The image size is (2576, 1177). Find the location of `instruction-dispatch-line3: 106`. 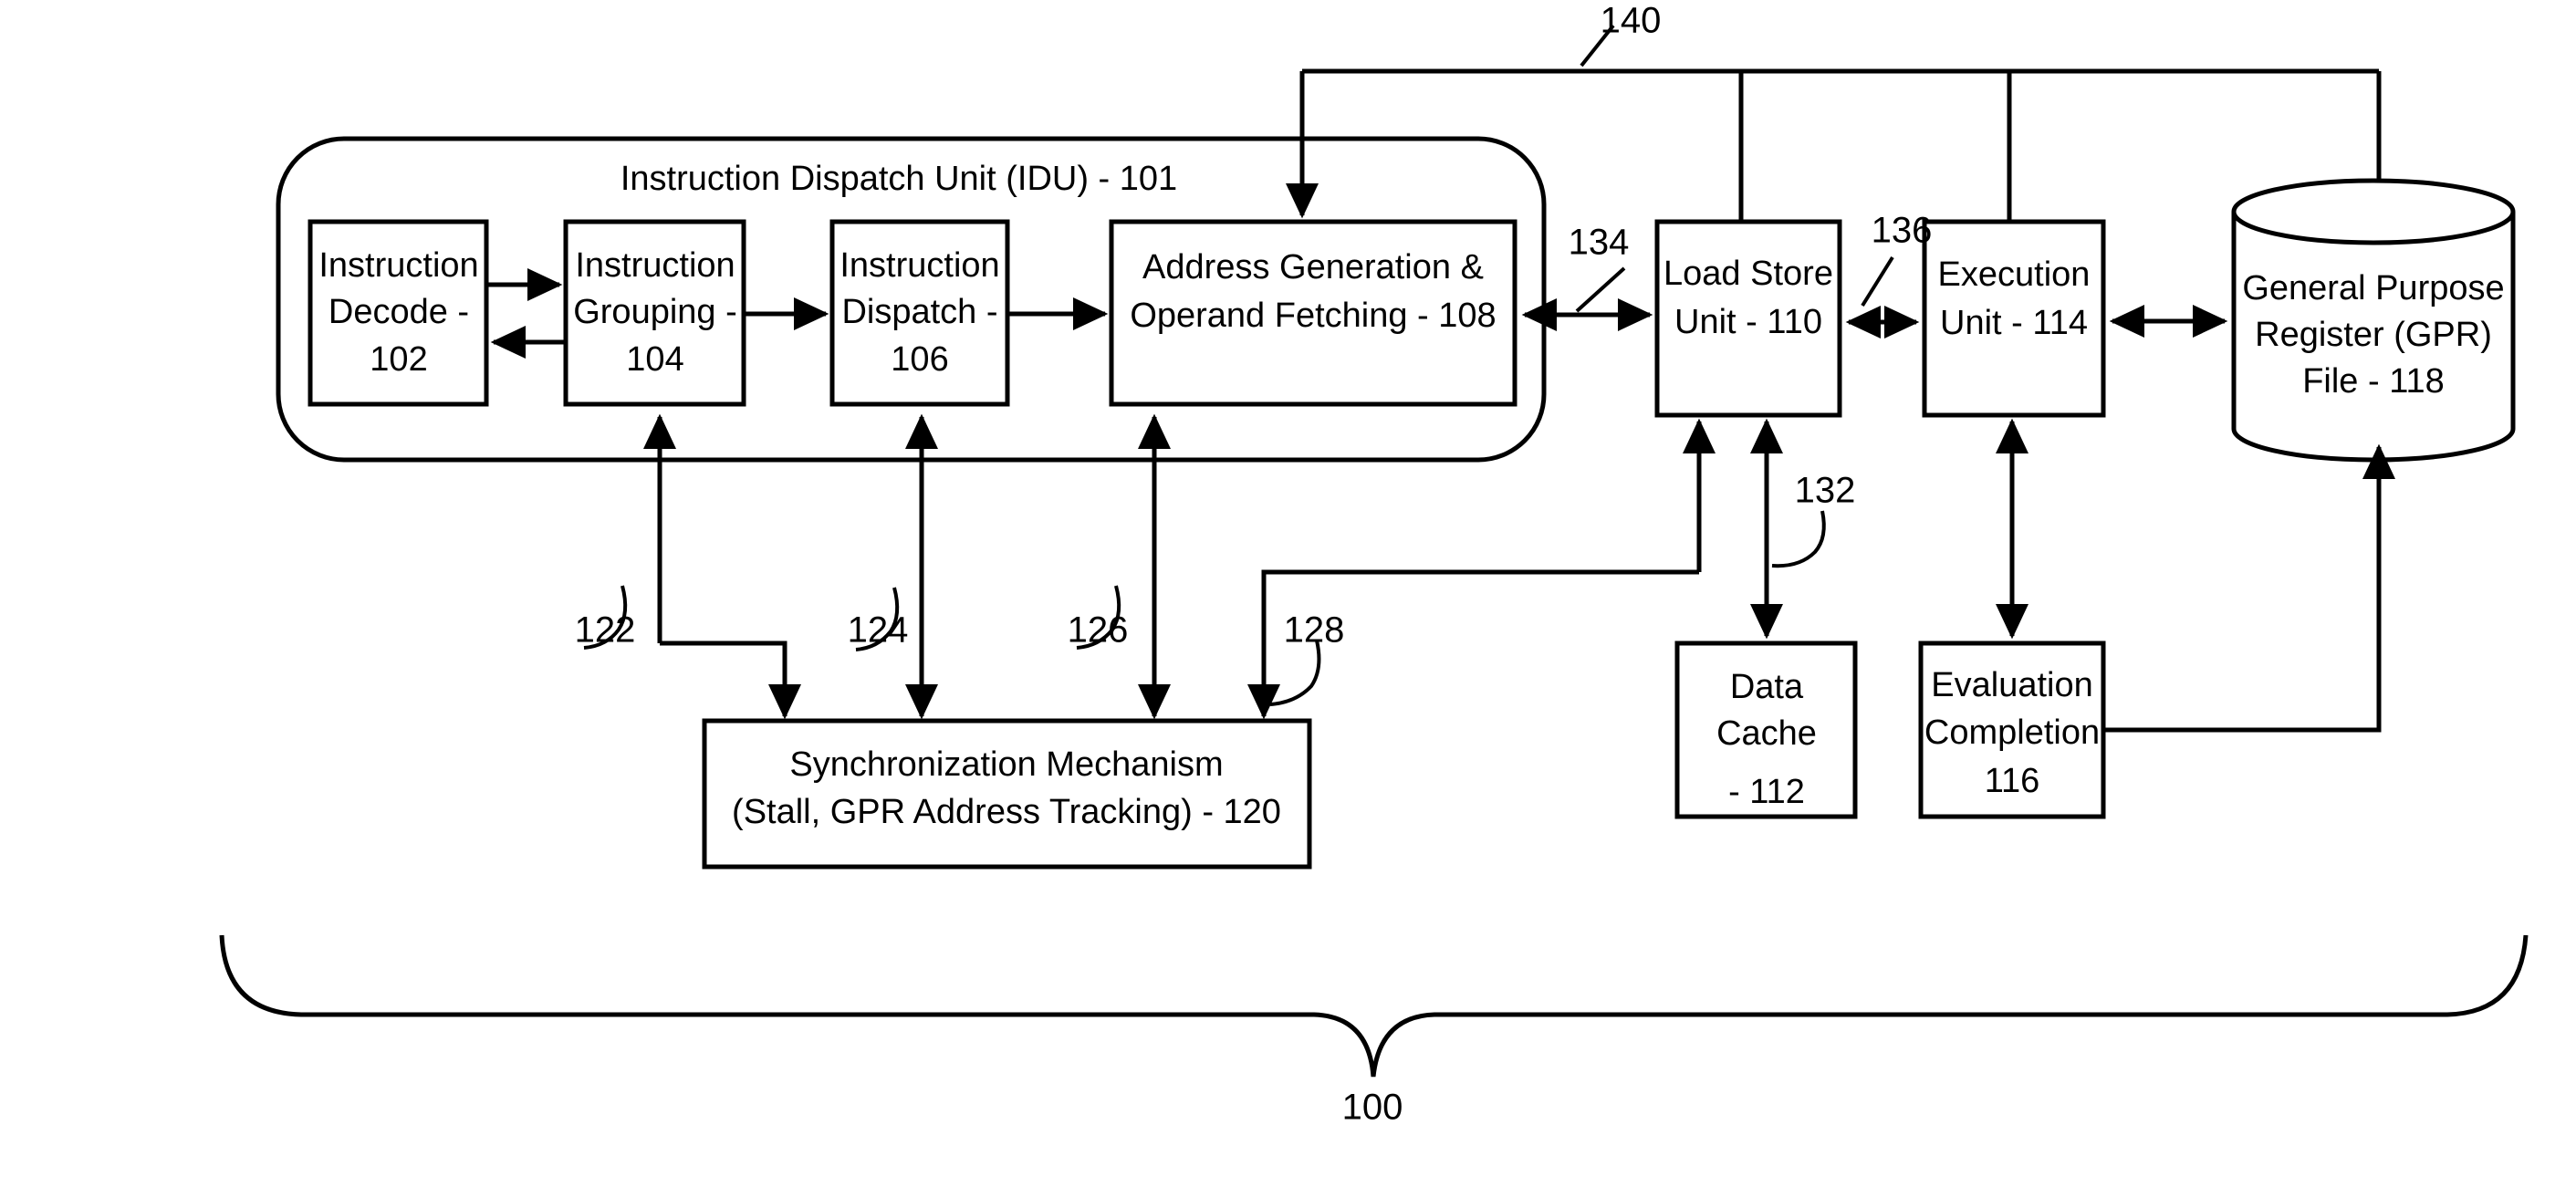

instruction-dispatch-line3: 106 is located at coordinates (919, 359).